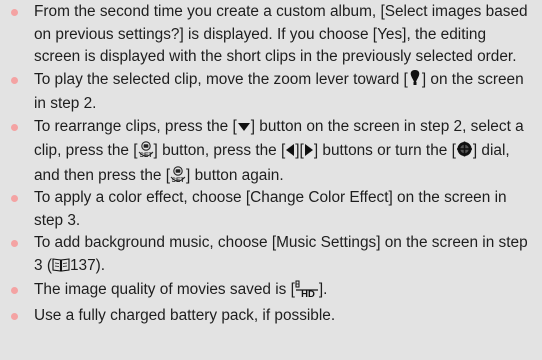 This screenshot has height=360, width=542. I want to click on left-arrow-icon, so click(290, 153).